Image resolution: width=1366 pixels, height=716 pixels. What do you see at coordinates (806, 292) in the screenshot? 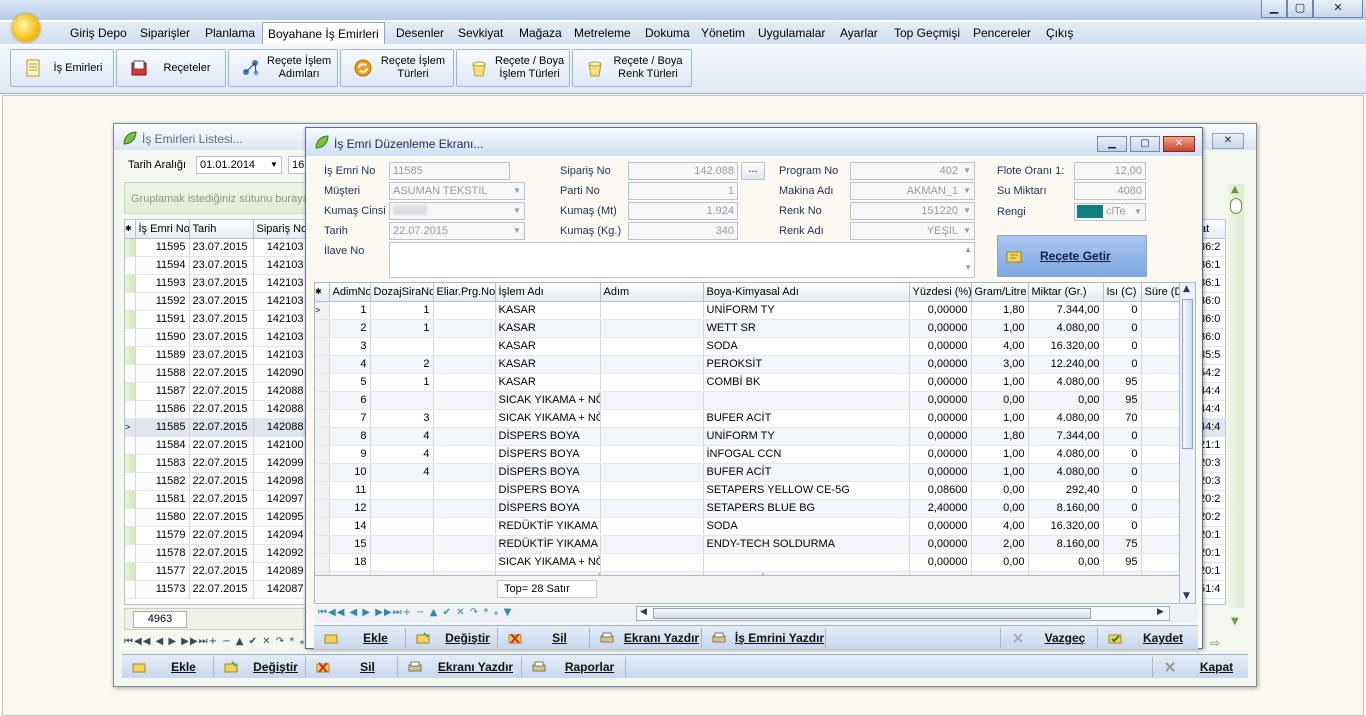
I see `col-header: Boya-Kimyasal Adı` at bounding box center [806, 292].